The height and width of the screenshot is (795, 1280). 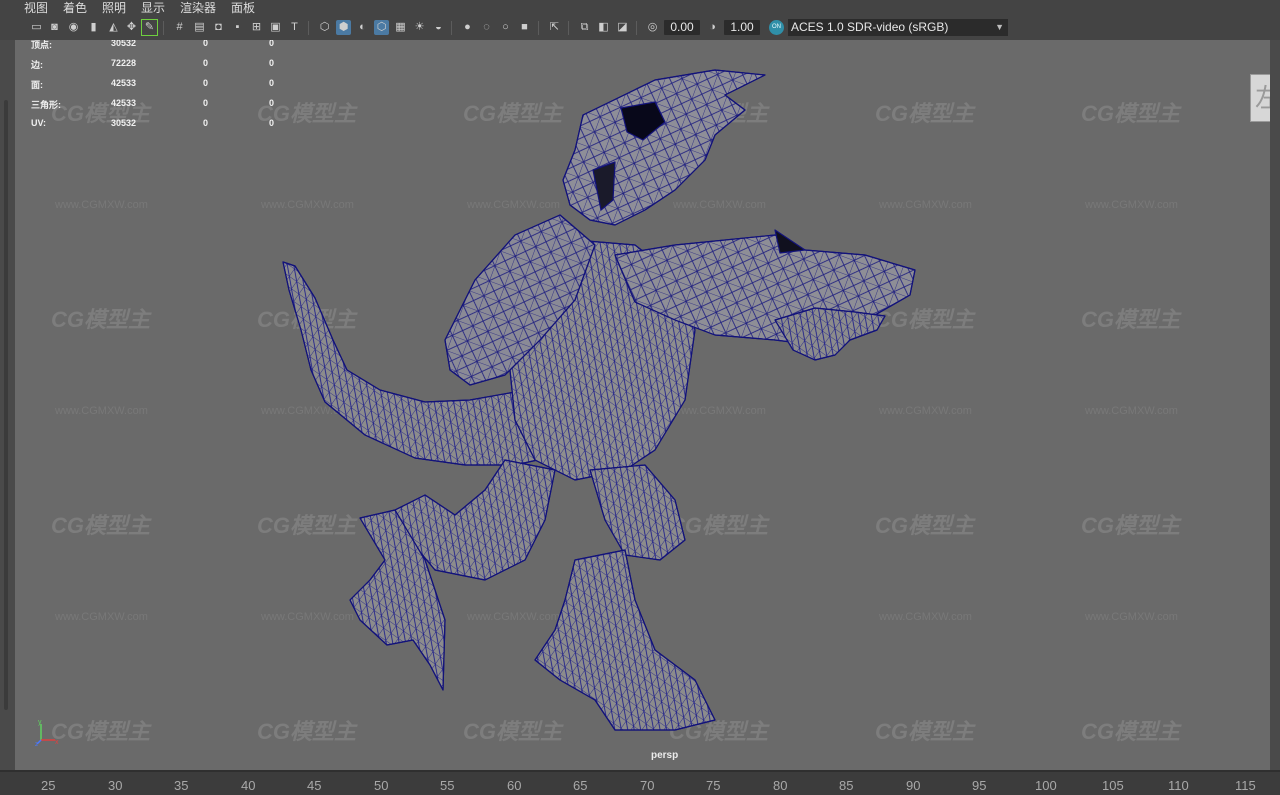 I want to click on color-space-dropdown: ACES 1.0 SDR-video (sRGB) ▼, so click(x=898, y=27).